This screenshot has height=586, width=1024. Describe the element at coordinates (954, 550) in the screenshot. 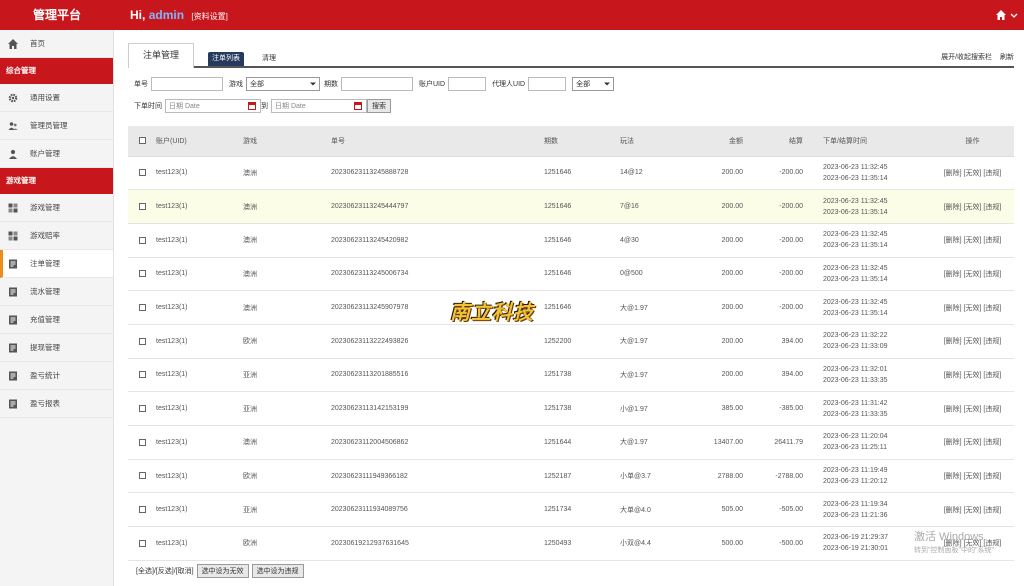

I see `activation-hint: 转到"控制面板"中的"系统"` at that location.